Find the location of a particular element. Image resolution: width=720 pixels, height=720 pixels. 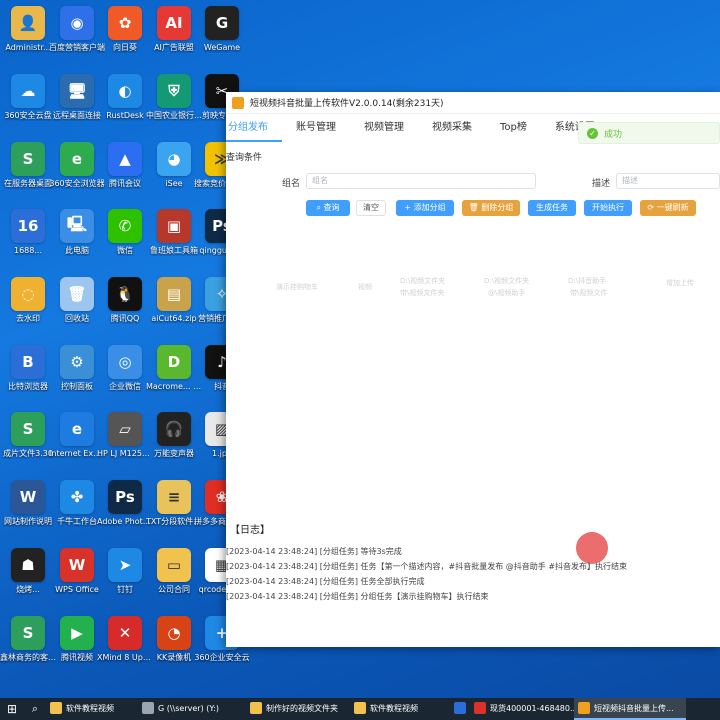

sunflower-icon: ✿ is located at coordinates (125, 23).